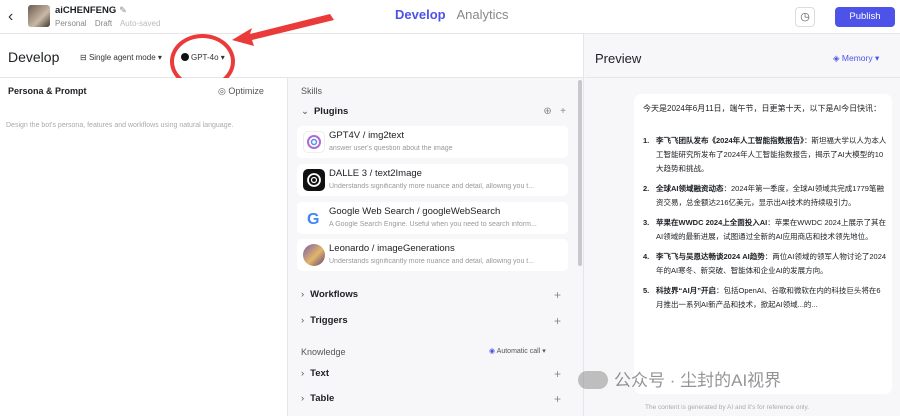 The image size is (900, 416). Describe the element at coordinates (698, 380) in the screenshot. I see `watermark-text: 公众号 · 尘封的AI视界` at that location.